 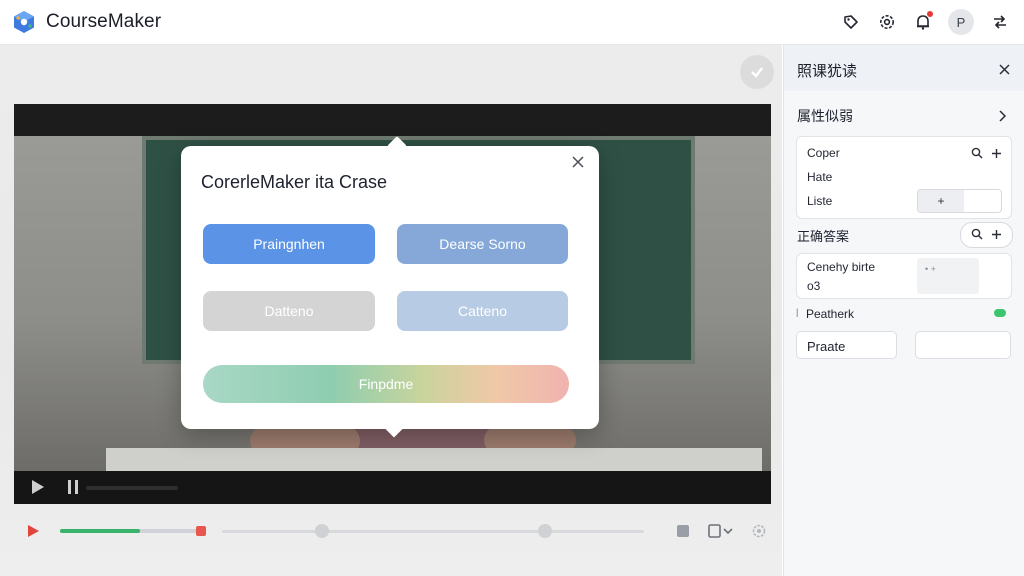 What do you see at coordinates (132, 488) in the screenshot?
I see `video-scrubber` at bounding box center [132, 488].